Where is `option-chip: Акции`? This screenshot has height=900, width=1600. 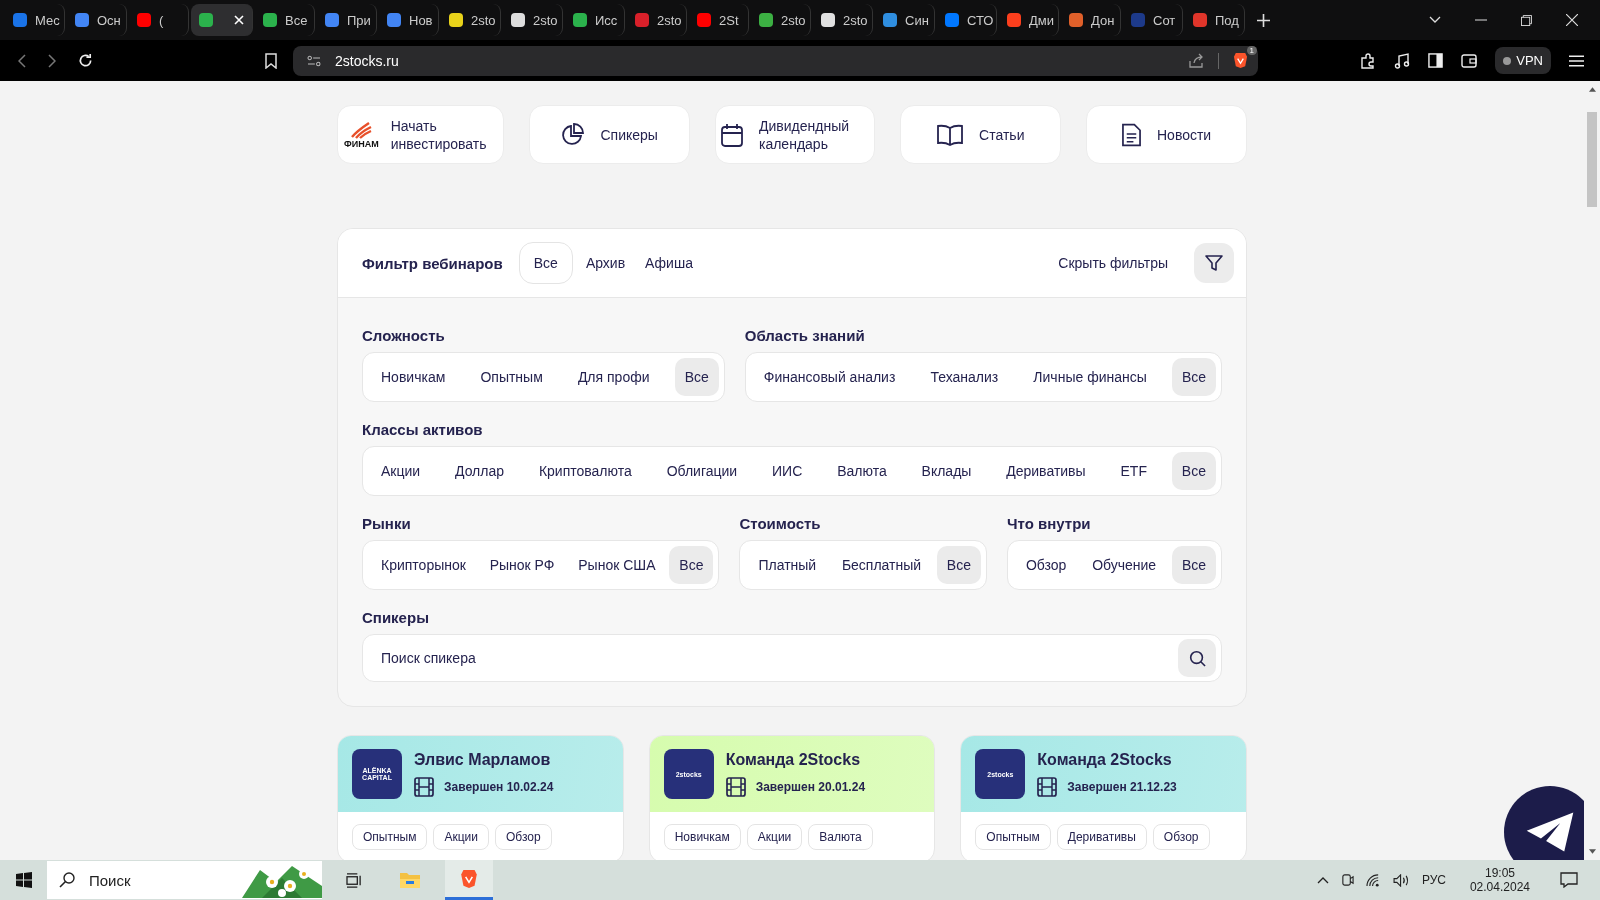
option-chip: Акции is located at coordinates (401, 471).